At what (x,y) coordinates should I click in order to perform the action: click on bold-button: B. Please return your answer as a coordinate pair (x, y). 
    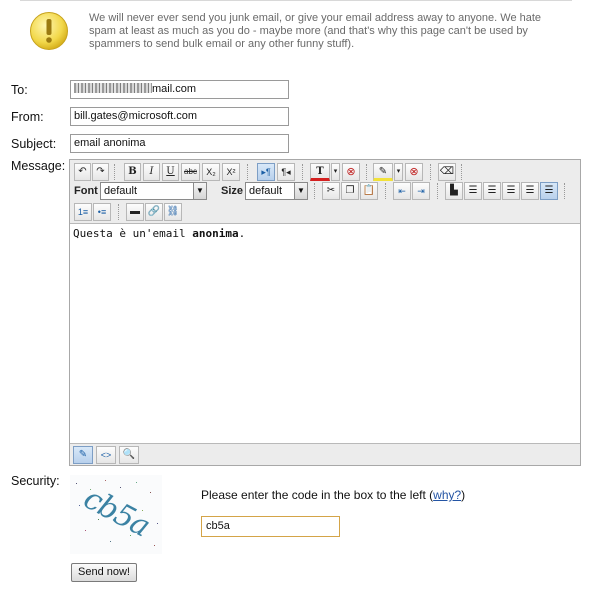
    Looking at the image, I should click on (132, 172).